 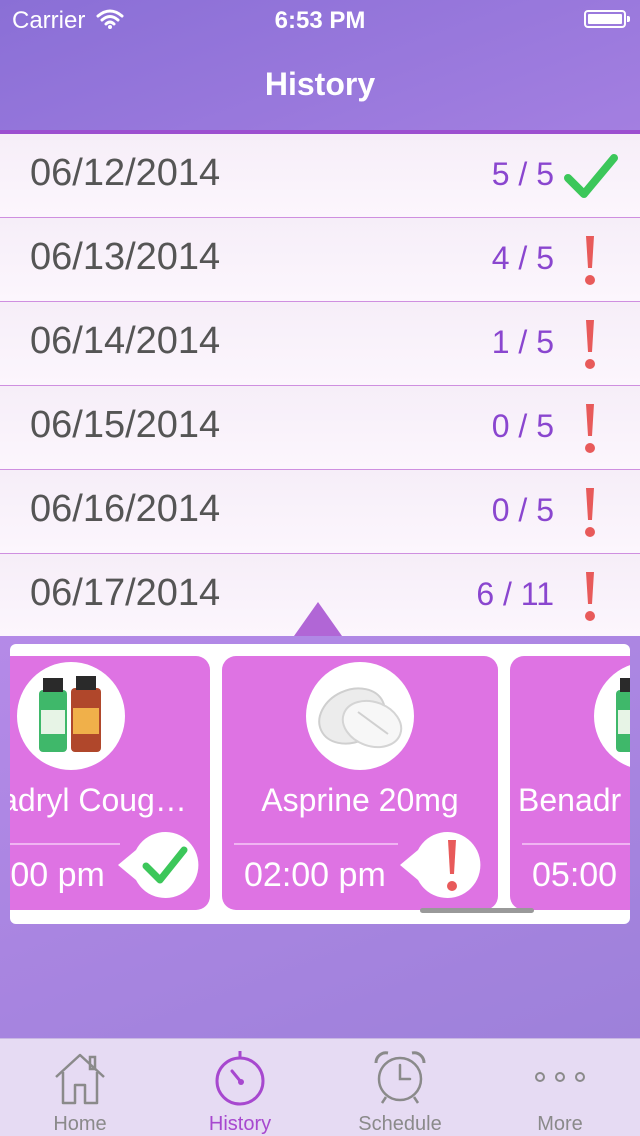 I want to click on history-row: 06/12/2014 5 / 5, so click(x=320, y=176).